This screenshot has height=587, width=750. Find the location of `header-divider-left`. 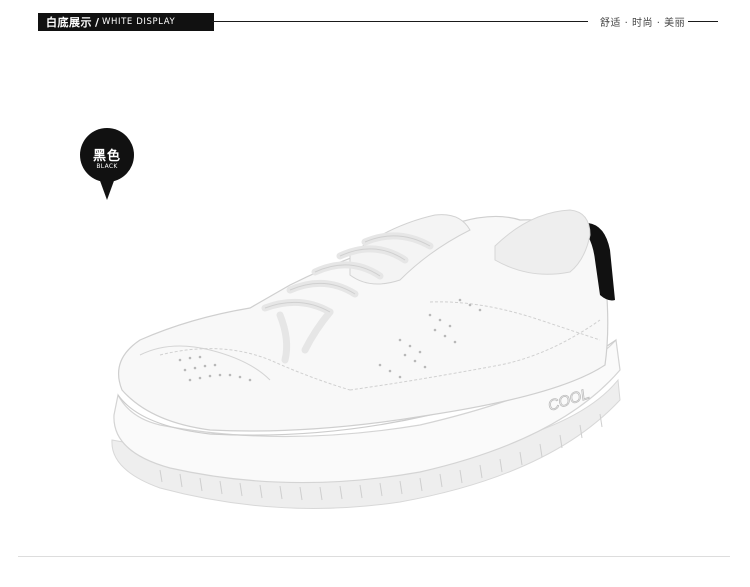

header-divider-left is located at coordinates (400, 21).